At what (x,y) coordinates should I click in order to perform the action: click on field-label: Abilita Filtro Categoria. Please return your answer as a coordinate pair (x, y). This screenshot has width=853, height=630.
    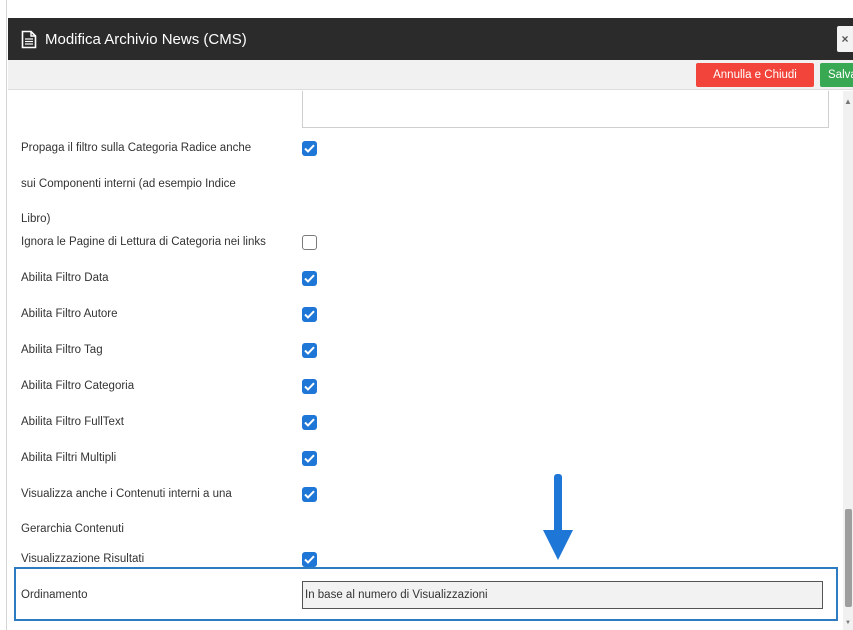
    Looking at the image, I should click on (78, 386).